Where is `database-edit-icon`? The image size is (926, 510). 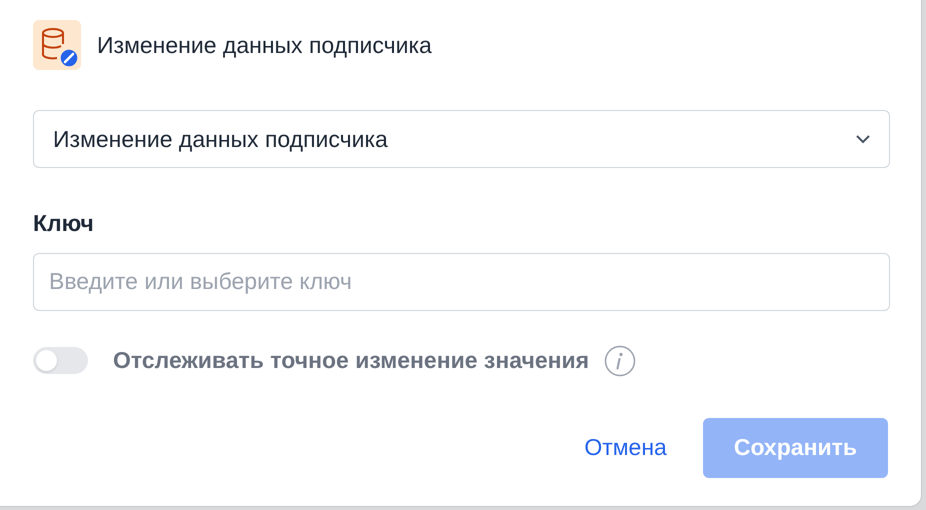
database-edit-icon is located at coordinates (57, 45).